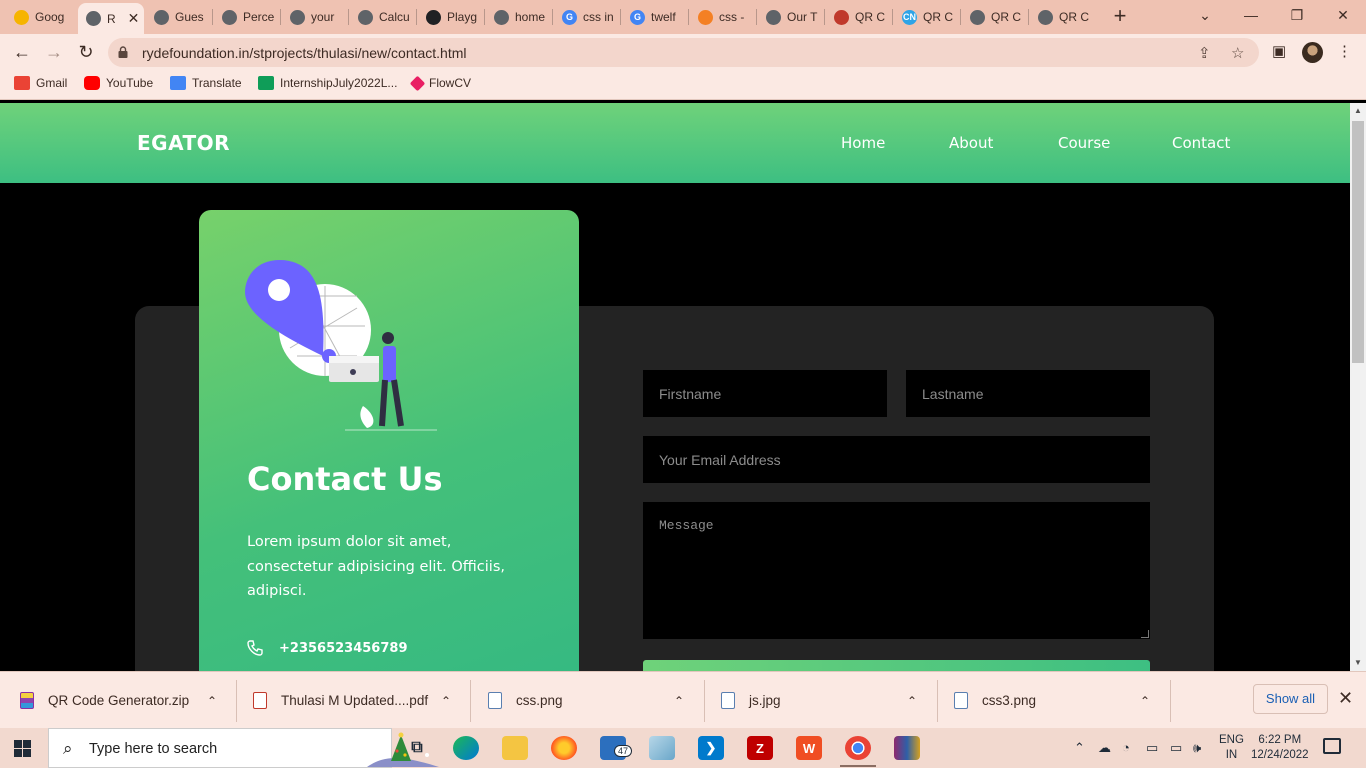 Image resolution: width=1366 pixels, height=768 pixels. What do you see at coordinates (1344, 51) in the screenshot?
I see `menu-icon: ⋮` at bounding box center [1344, 51].